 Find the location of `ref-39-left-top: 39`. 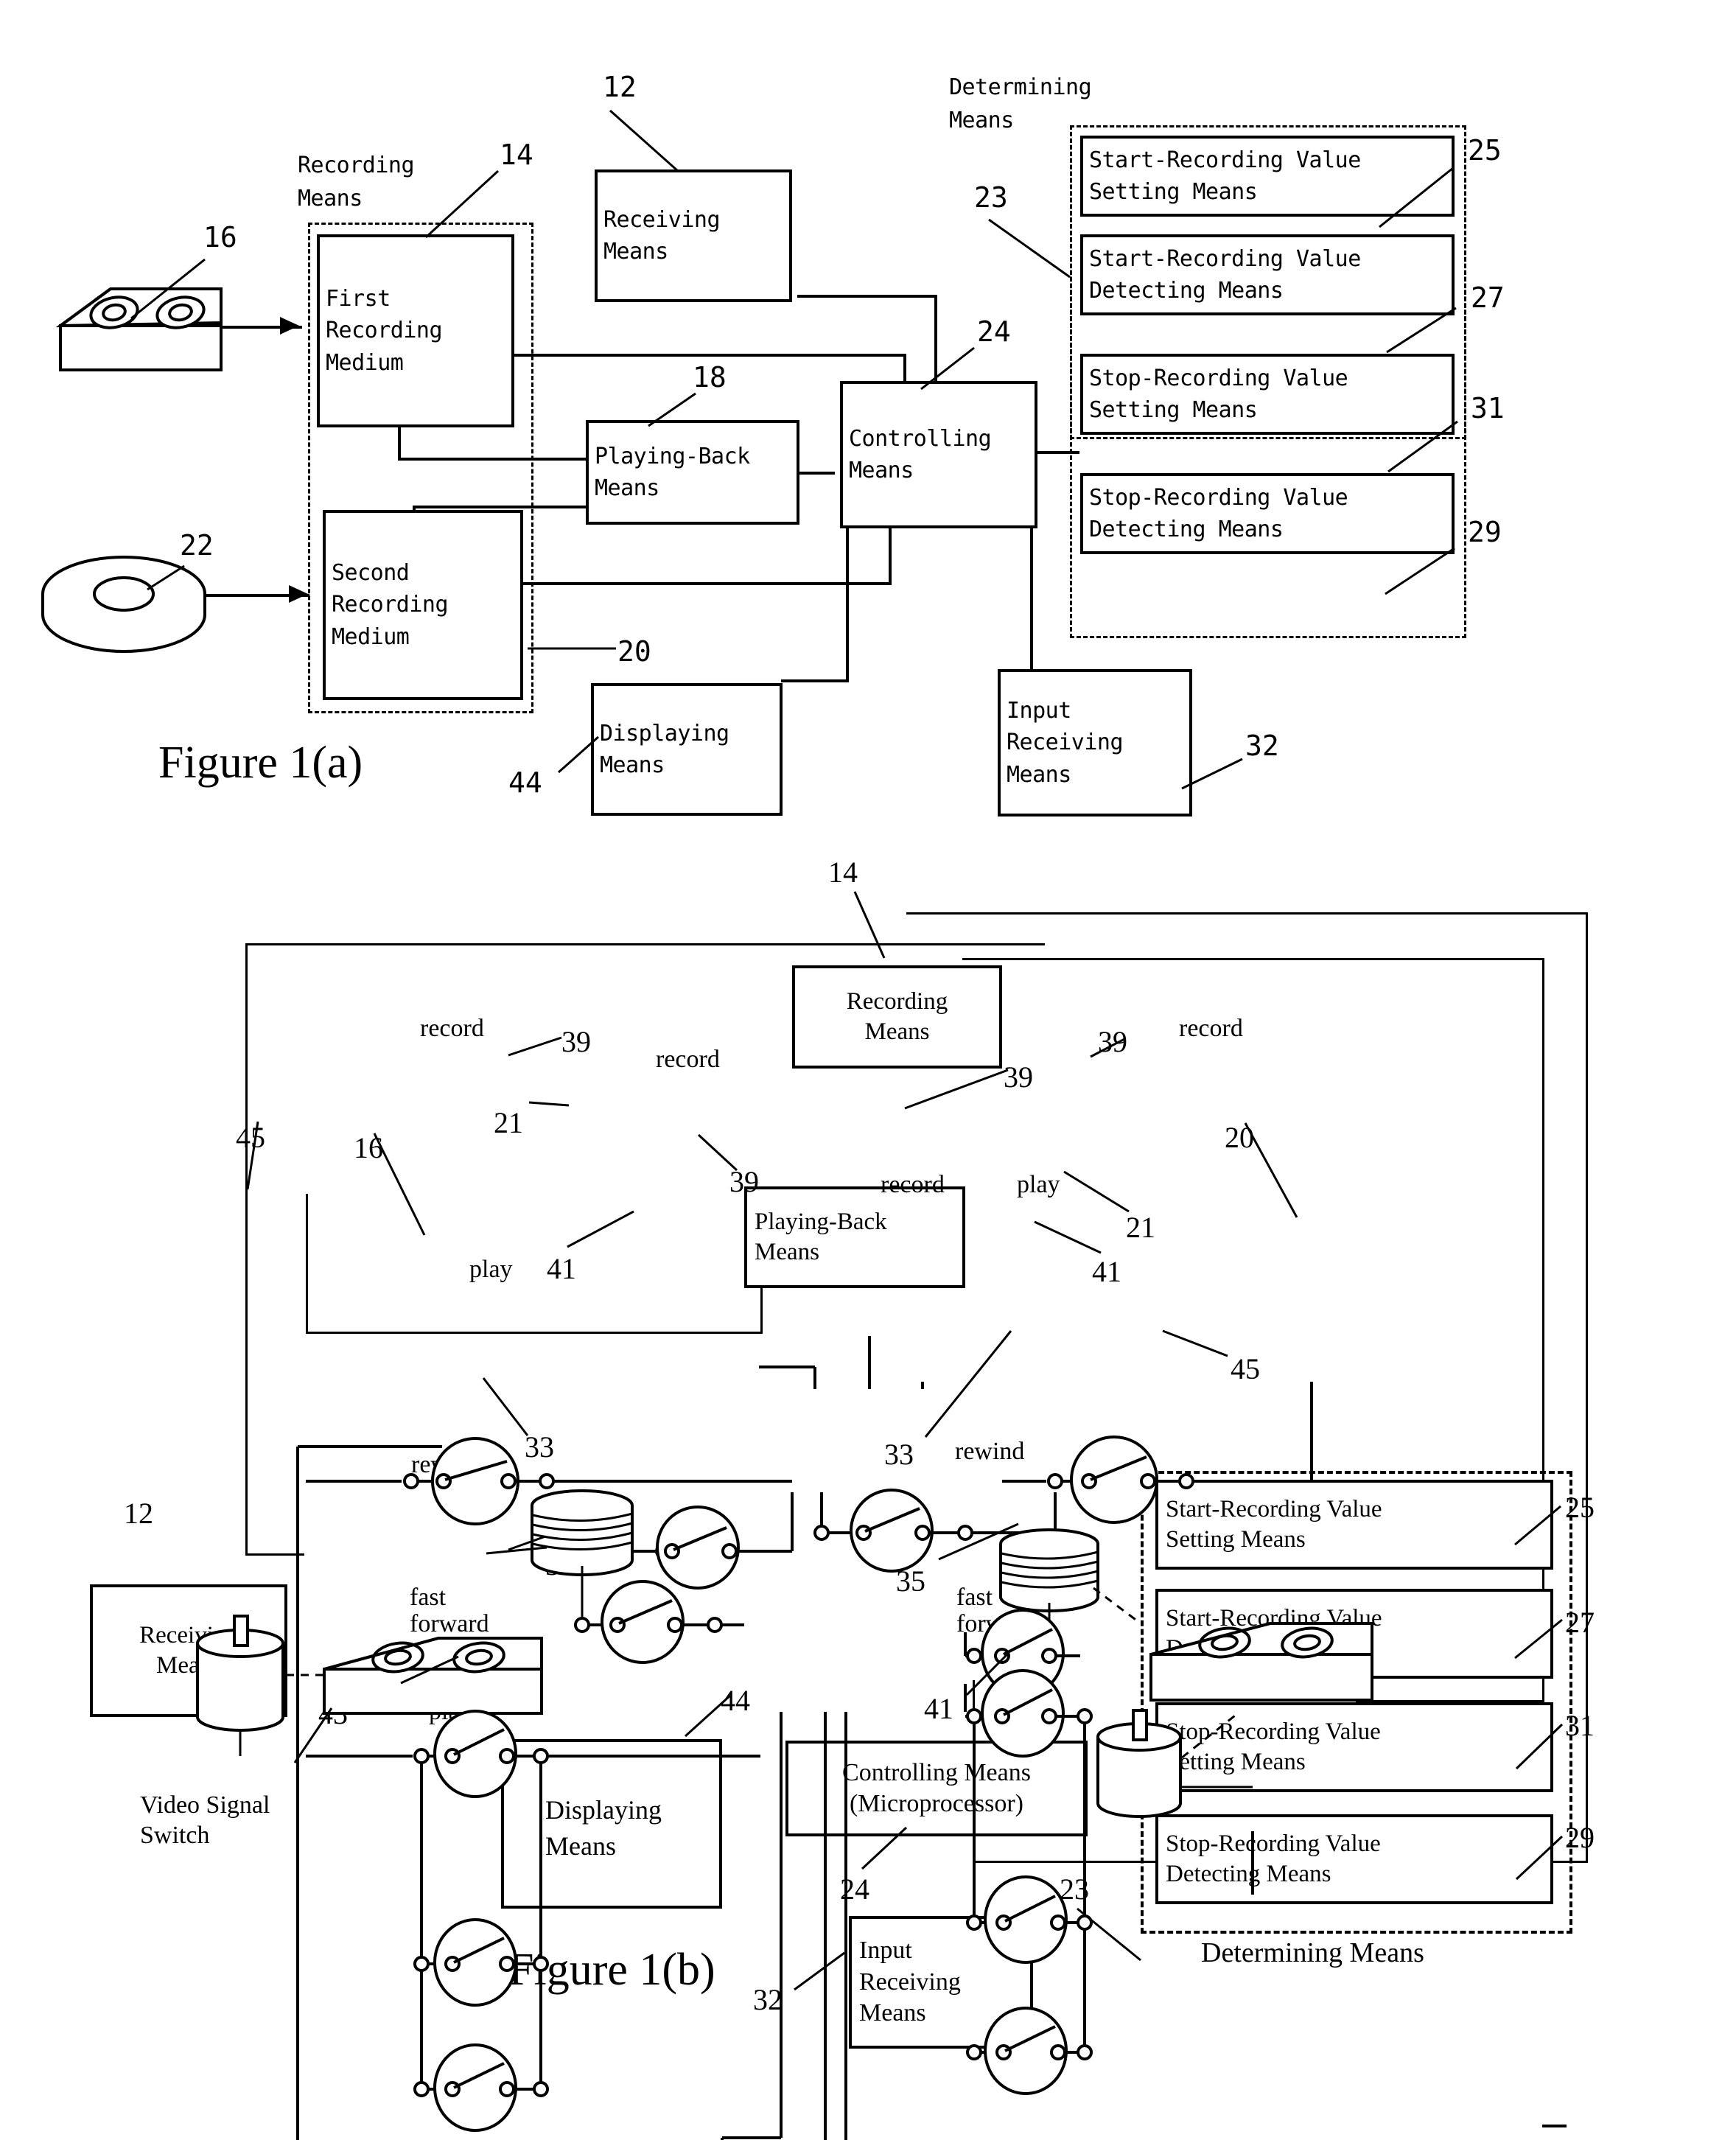

ref-39-left-top: 39 is located at coordinates (576, 1041).